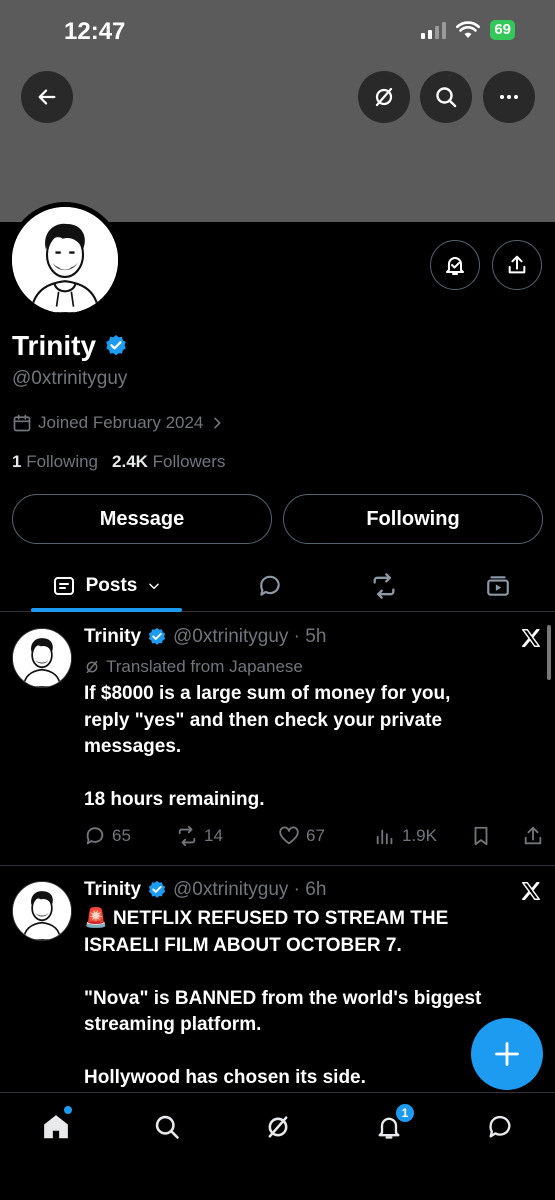 This screenshot has height=1200, width=555. Describe the element at coordinates (213, 835) in the screenshot. I see `repost-count: 14` at that location.